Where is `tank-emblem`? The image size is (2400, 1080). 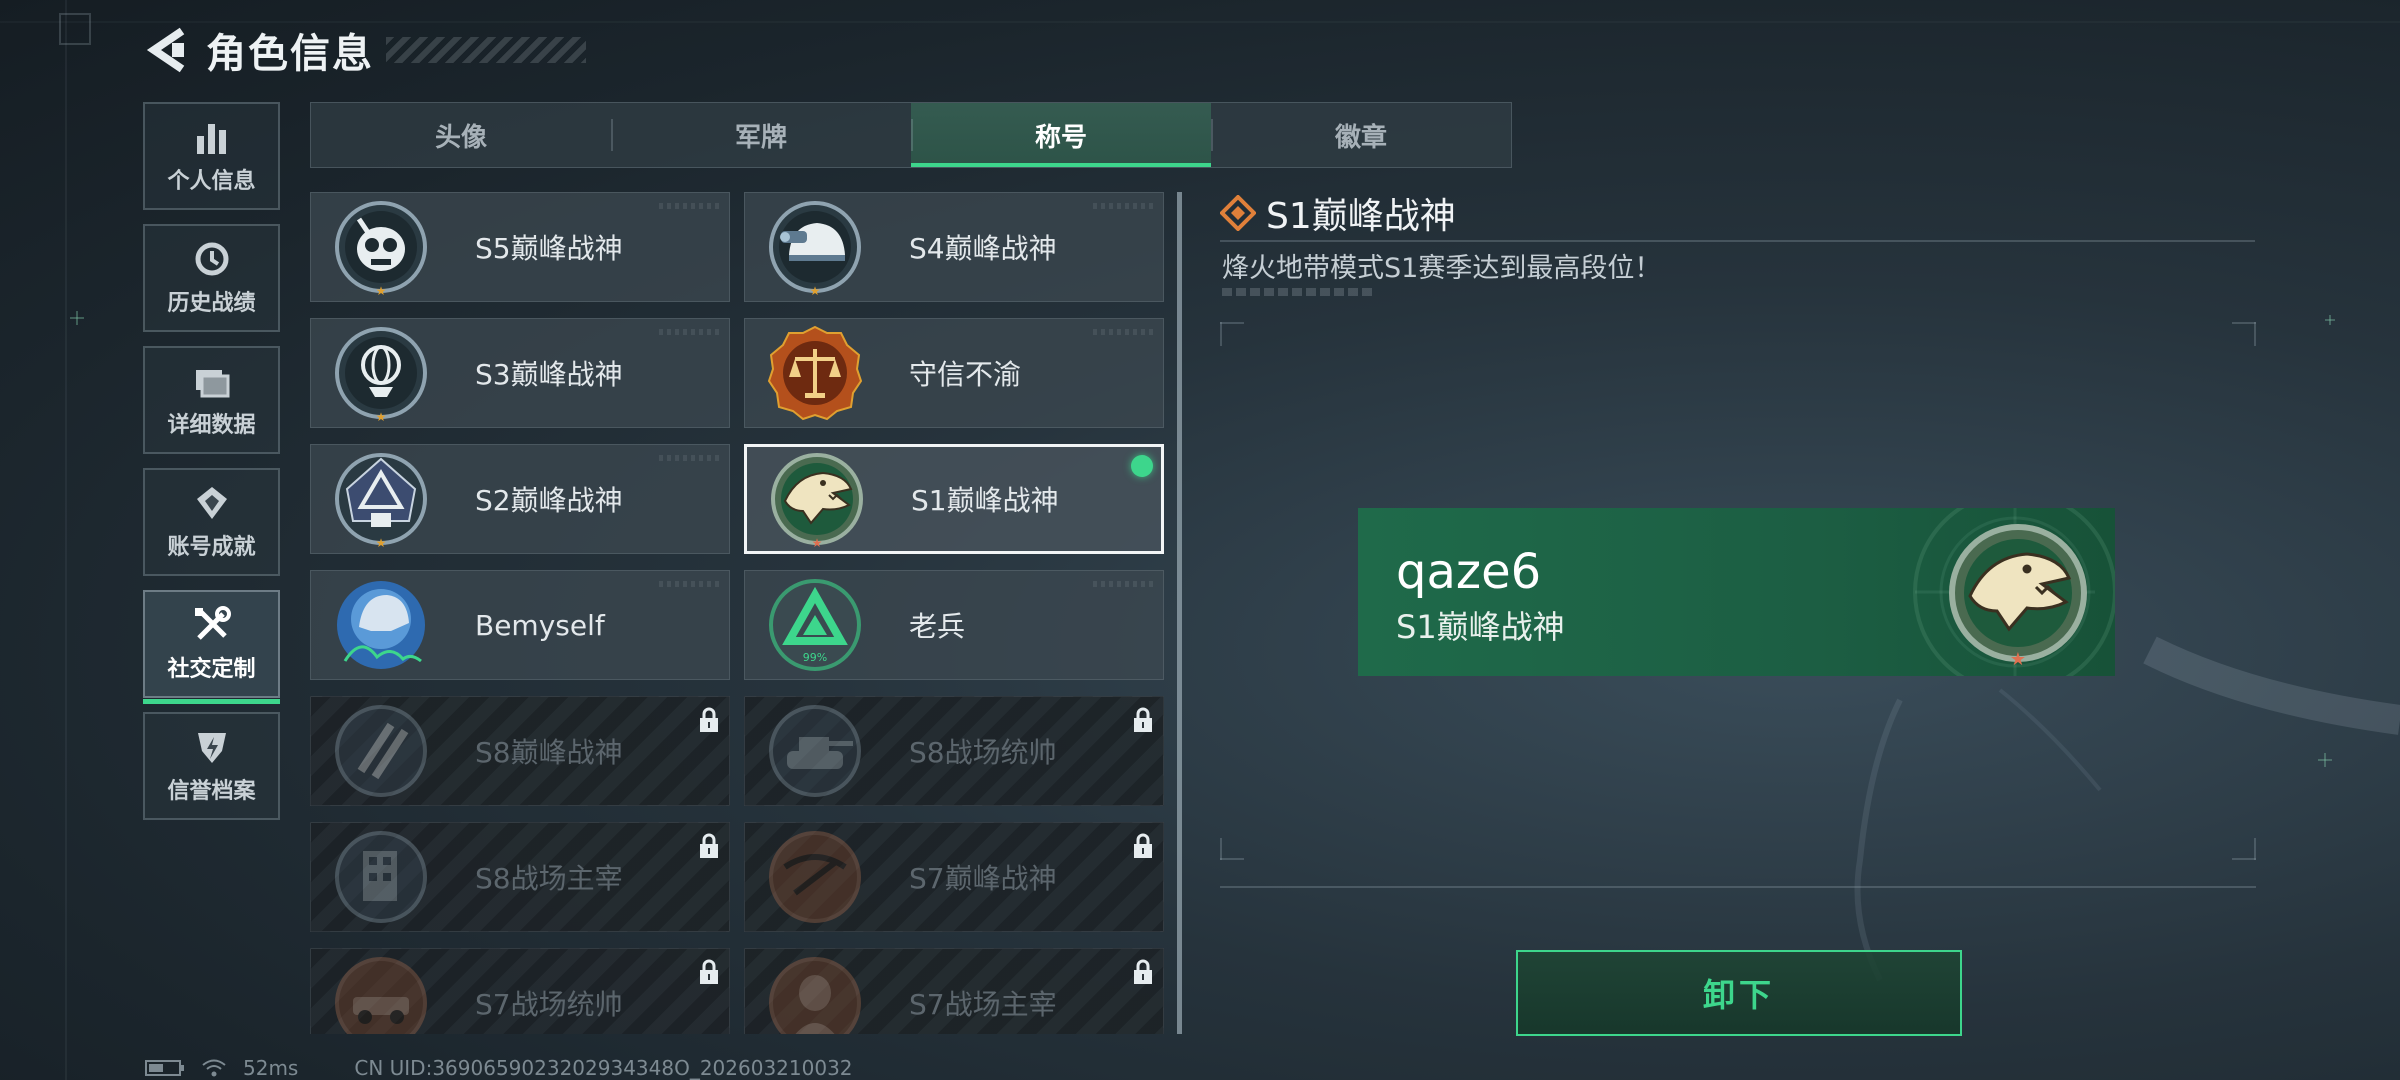 tank-emblem is located at coordinates (815, 751).